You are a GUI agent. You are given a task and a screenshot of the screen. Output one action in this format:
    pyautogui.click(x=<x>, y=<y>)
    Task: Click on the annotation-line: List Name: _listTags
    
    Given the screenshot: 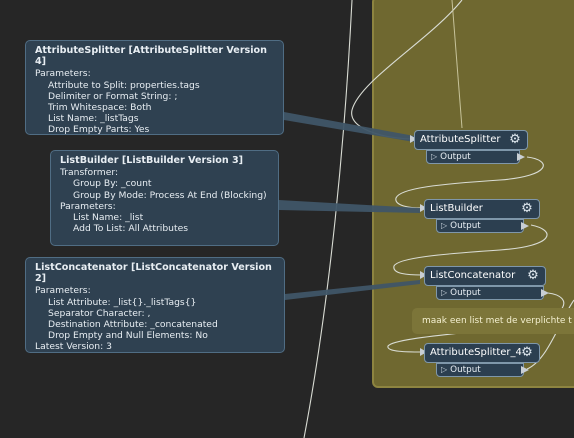 What is the action you would take?
    pyautogui.click(x=93, y=119)
    